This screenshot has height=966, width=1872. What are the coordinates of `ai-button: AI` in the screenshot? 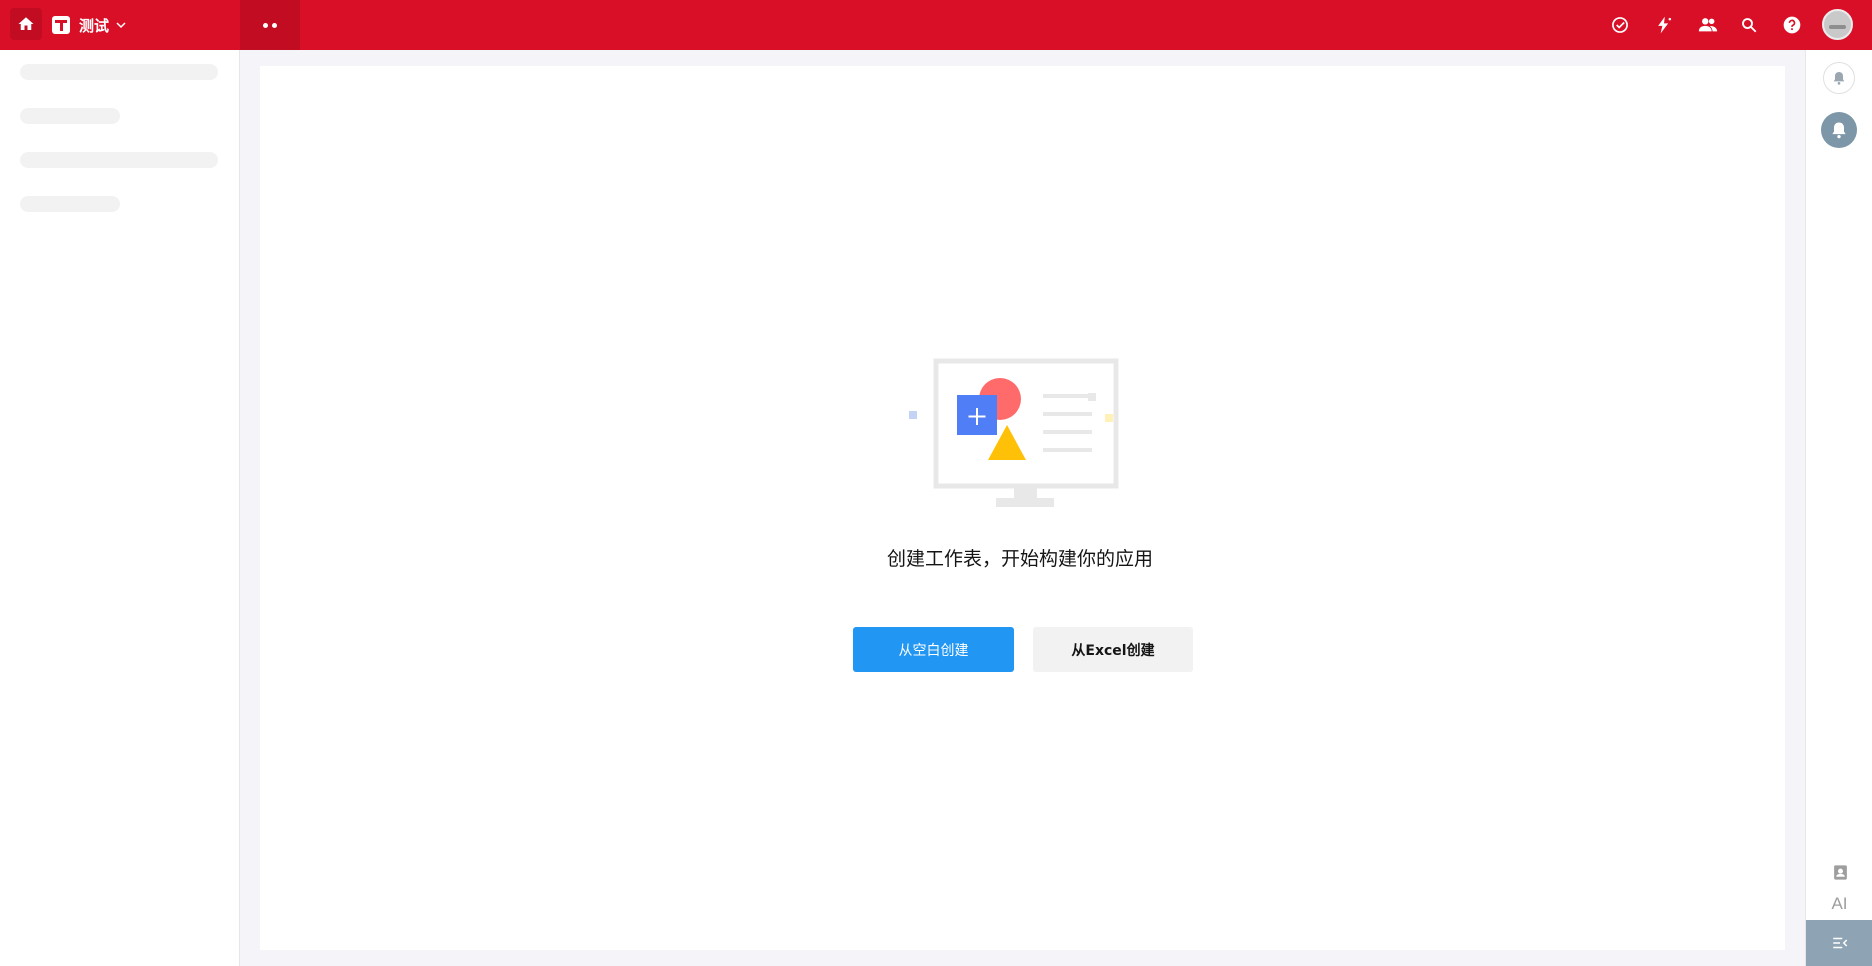 It's located at (1839, 904).